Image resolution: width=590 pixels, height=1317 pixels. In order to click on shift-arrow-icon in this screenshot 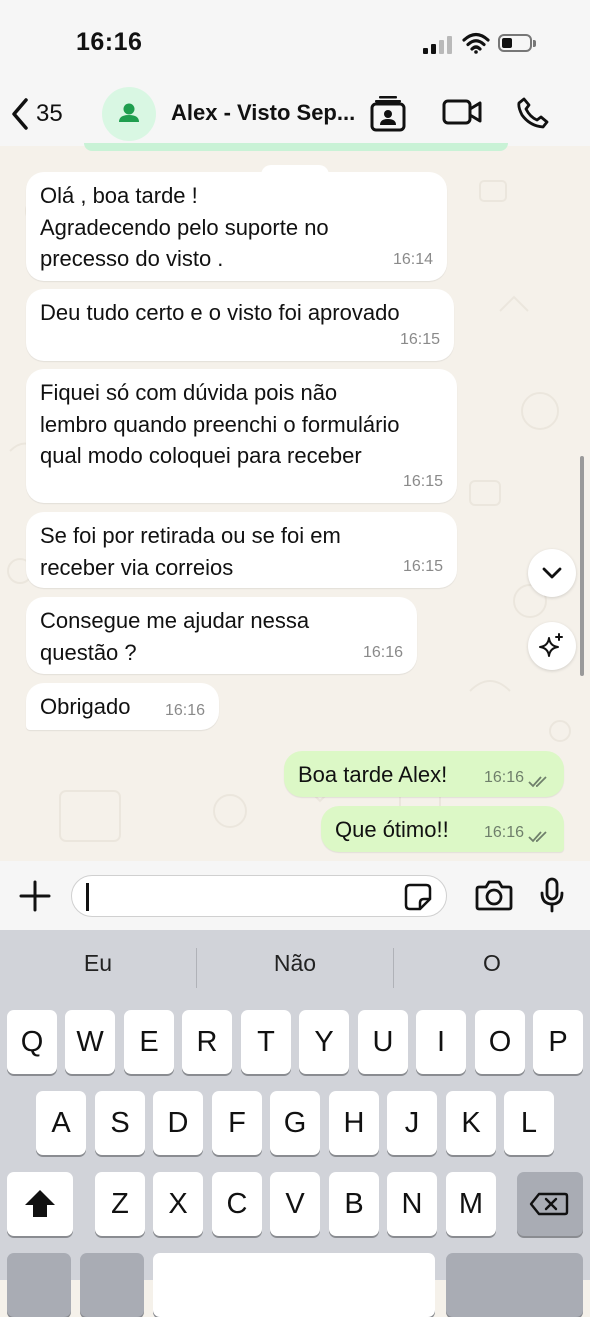, I will do `click(40, 1203)`.